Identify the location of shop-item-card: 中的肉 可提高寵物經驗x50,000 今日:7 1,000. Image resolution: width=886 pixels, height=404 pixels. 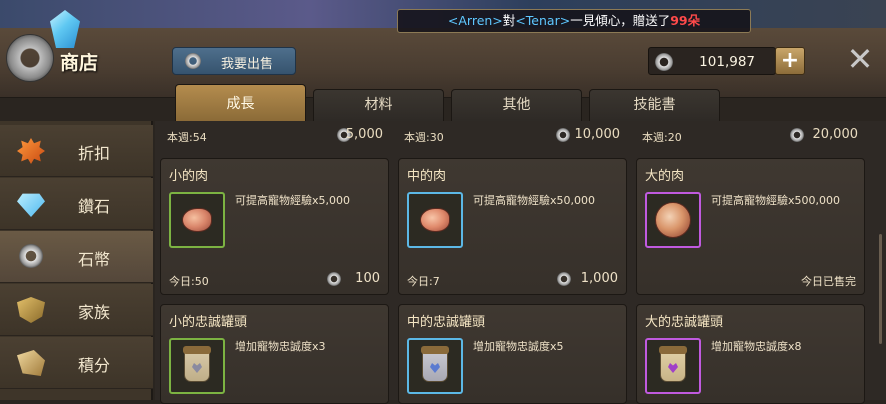
(512, 226).